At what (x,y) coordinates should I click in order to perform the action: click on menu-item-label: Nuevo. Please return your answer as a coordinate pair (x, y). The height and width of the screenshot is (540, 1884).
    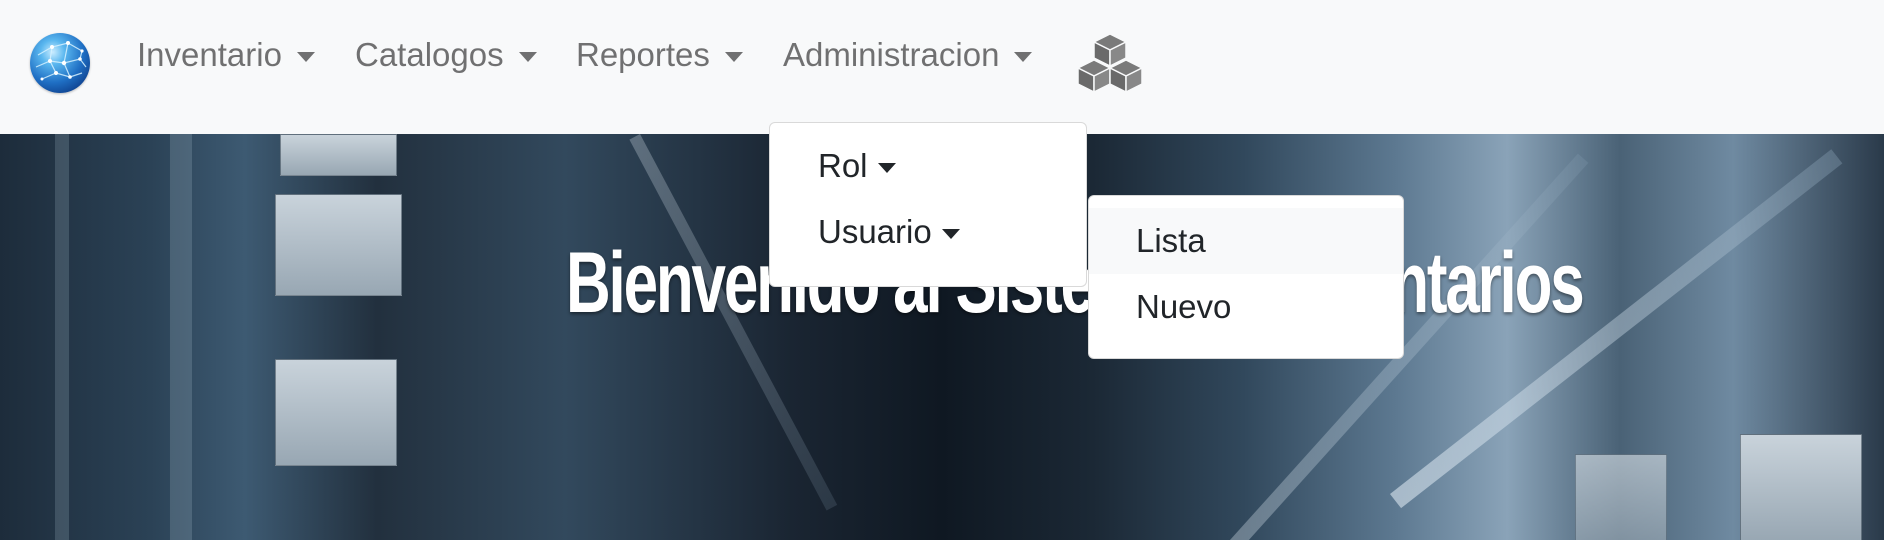
    Looking at the image, I should click on (1184, 306).